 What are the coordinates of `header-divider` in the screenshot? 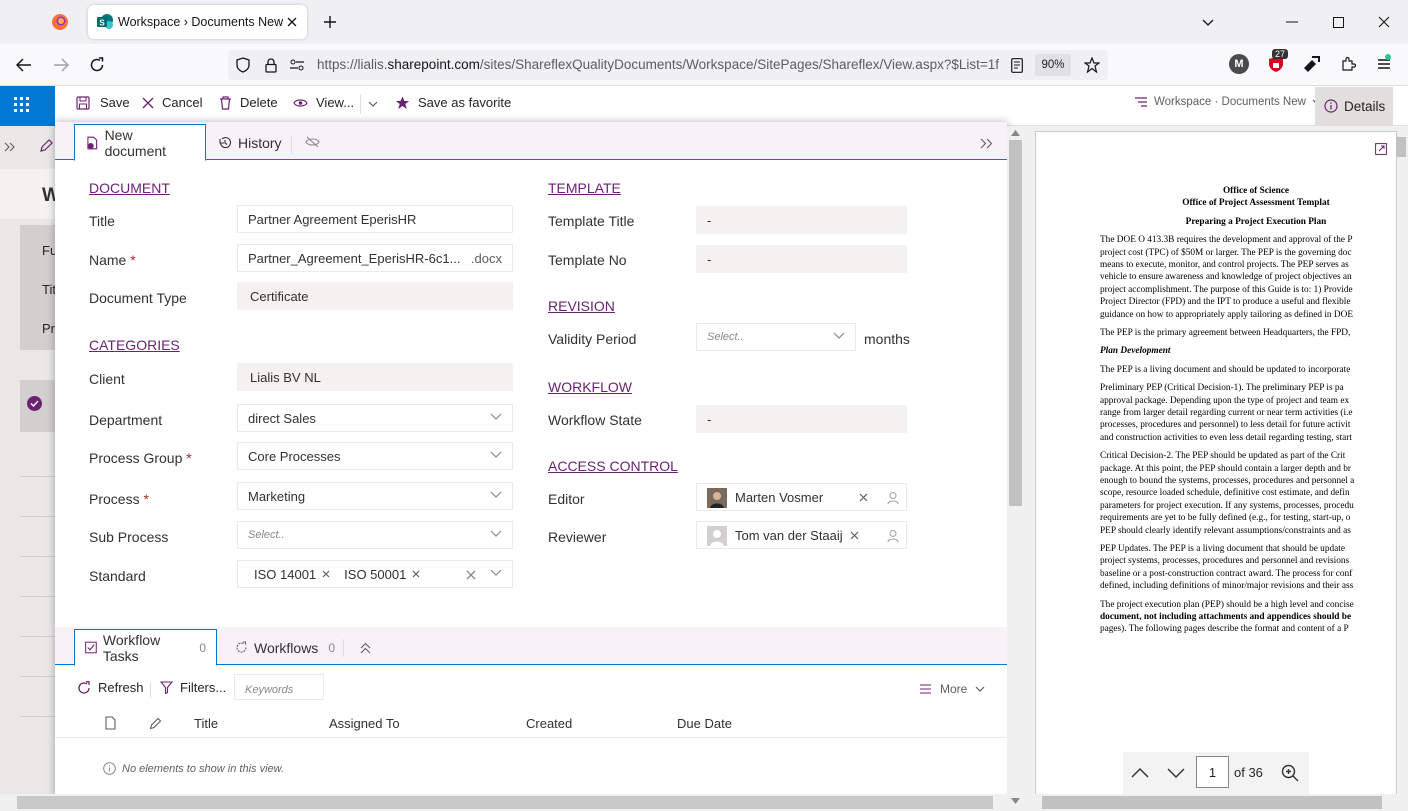 It's located at (531, 737).